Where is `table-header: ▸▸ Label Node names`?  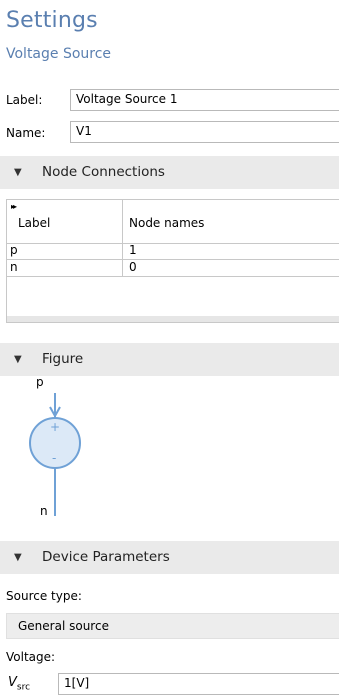
table-header: ▸▸ Label Node names is located at coordinates (173, 222).